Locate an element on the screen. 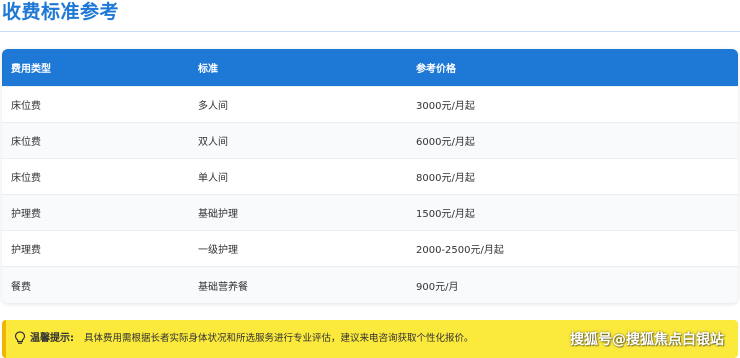 This screenshot has height=358, width=740. cell-price: 900元/月 is located at coordinates (437, 287).